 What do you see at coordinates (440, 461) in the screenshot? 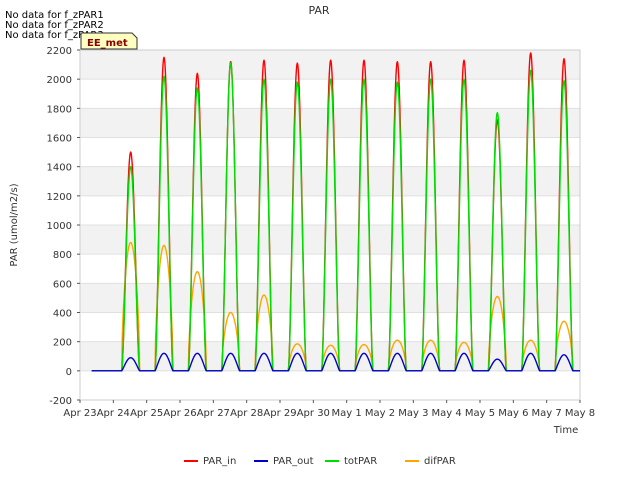
I see `legend-label: difPAR` at bounding box center [440, 461].